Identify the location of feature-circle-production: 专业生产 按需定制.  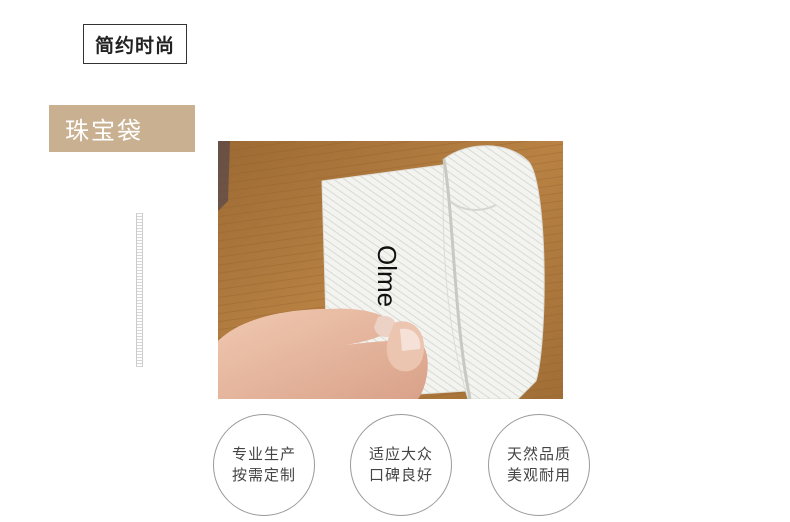
(264, 465).